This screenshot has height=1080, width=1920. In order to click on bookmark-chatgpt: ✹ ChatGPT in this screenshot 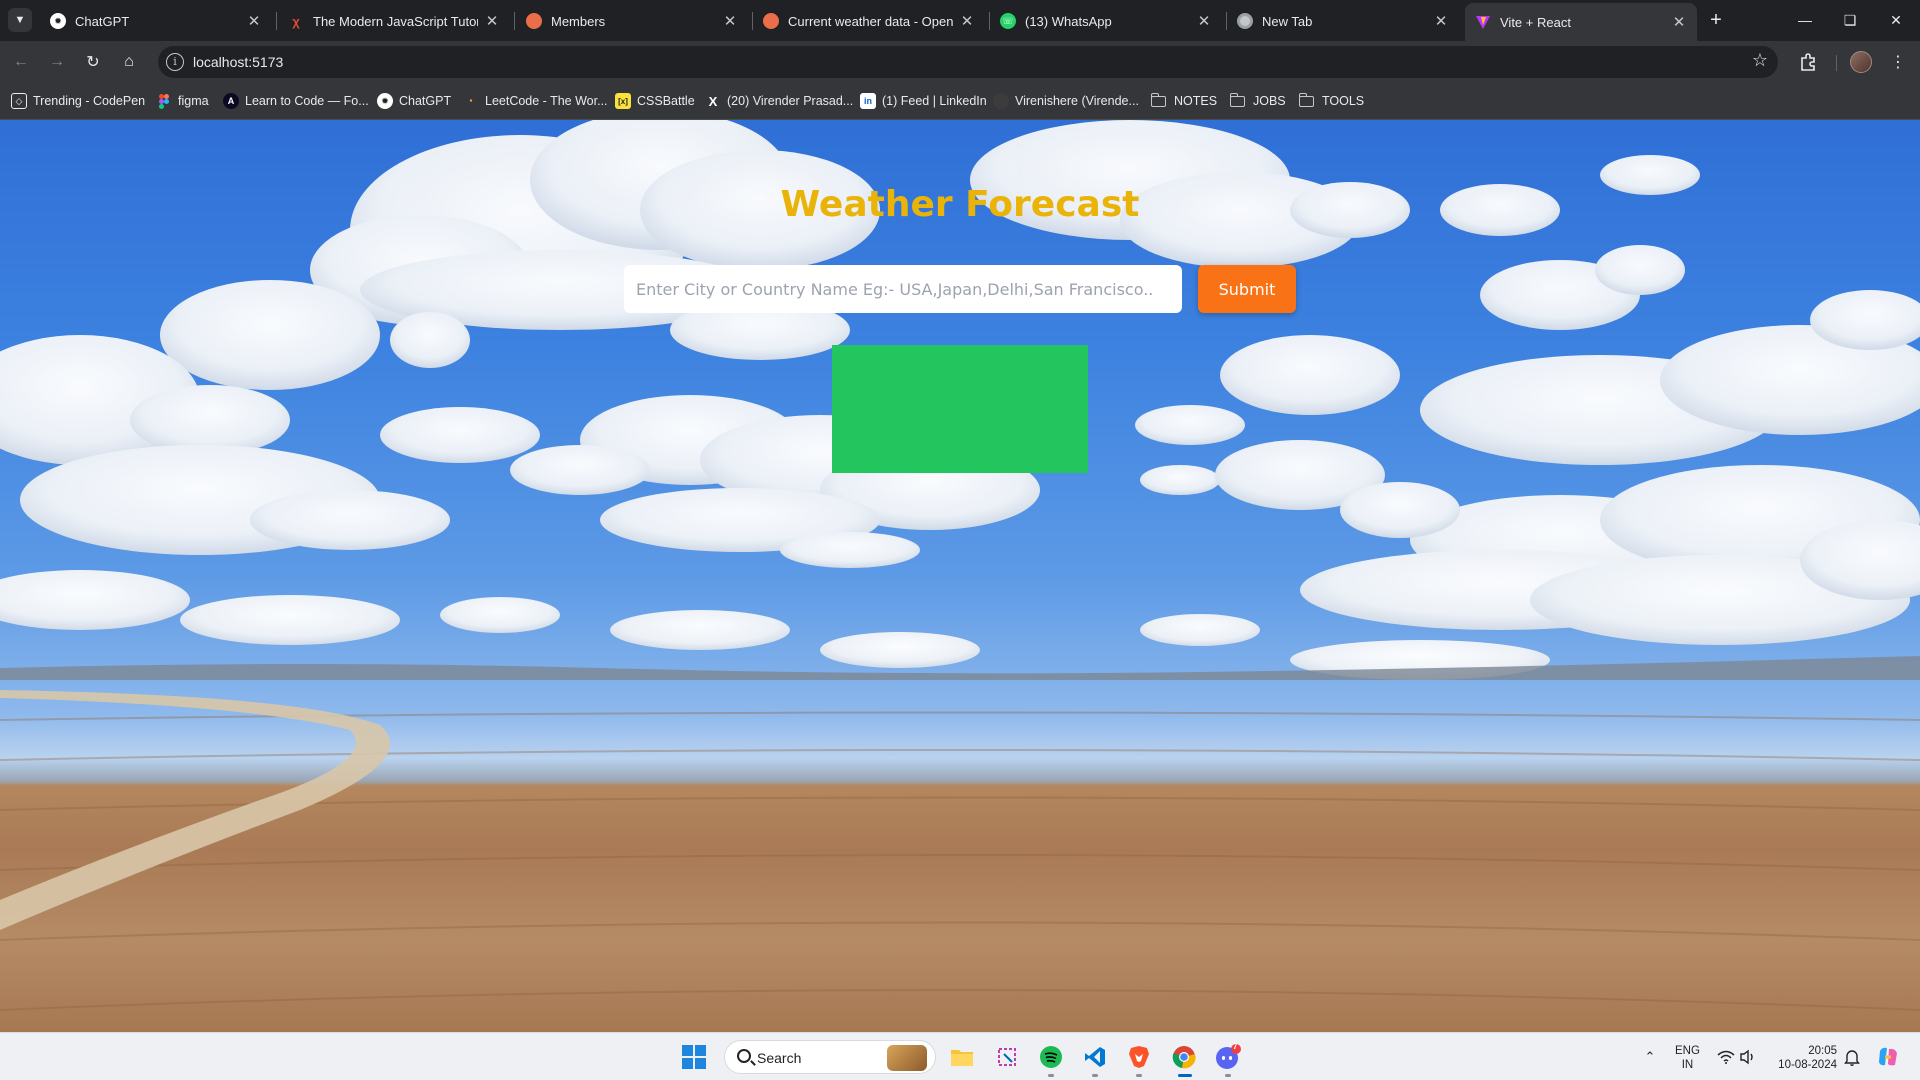, I will do `click(414, 101)`.